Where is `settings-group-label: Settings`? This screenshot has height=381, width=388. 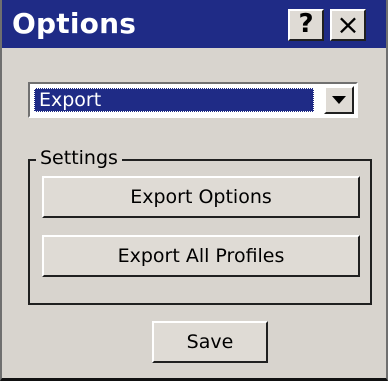
settings-group-label: Settings is located at coordinates (79, 158).